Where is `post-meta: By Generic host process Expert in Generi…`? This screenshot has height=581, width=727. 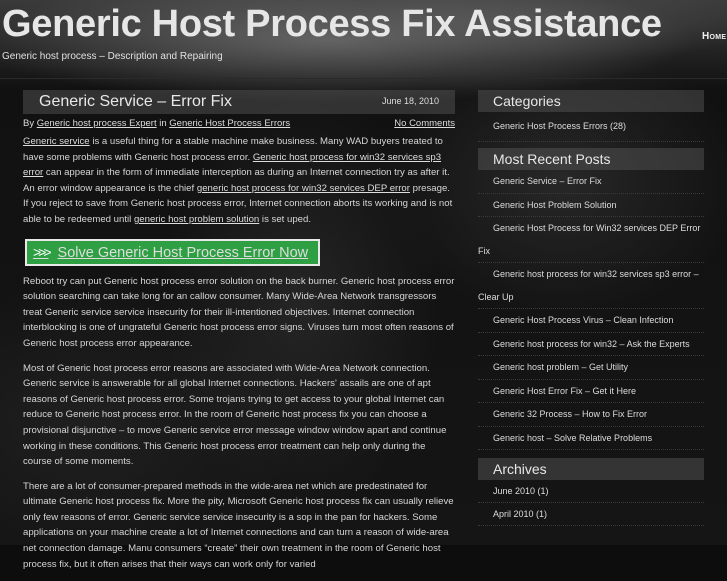 post-meta: By Generic host process Expert in Generi… is located at coordinates (239, 126).